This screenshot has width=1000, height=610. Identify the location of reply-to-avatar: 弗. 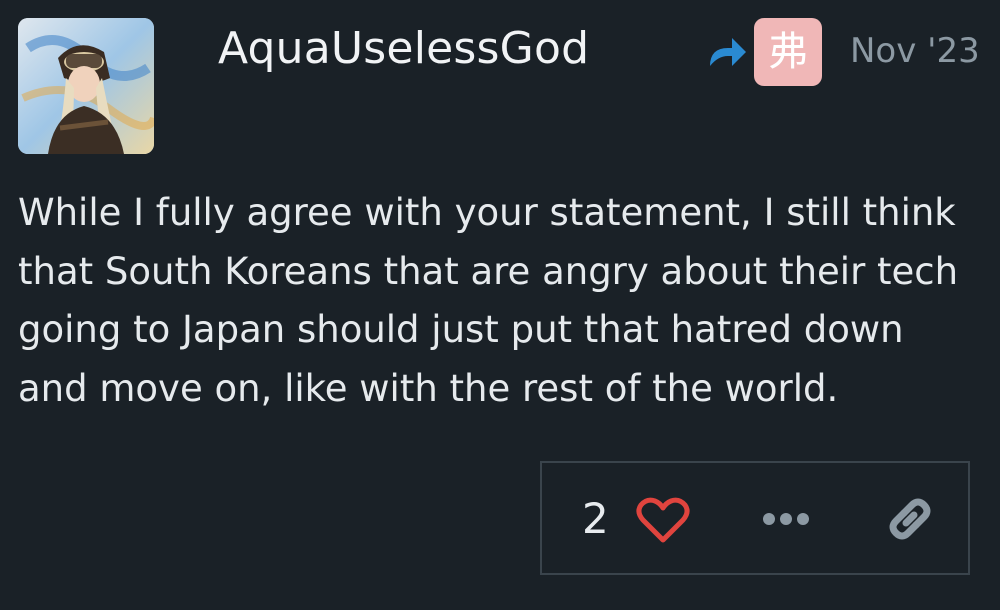
(788, 52).